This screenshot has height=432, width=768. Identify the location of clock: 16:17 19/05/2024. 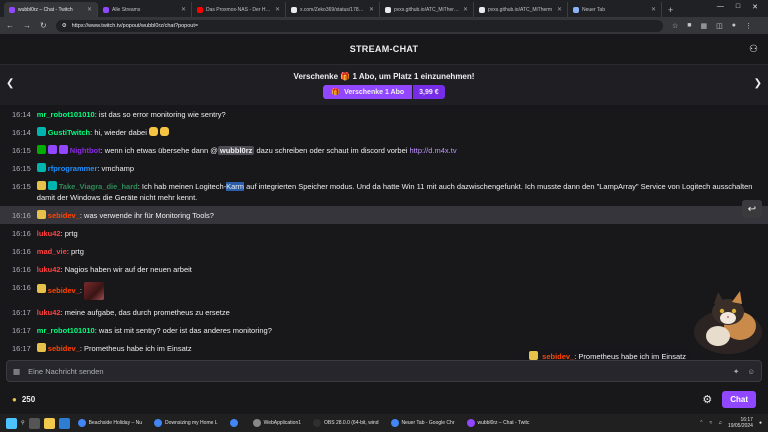
(740, 423).